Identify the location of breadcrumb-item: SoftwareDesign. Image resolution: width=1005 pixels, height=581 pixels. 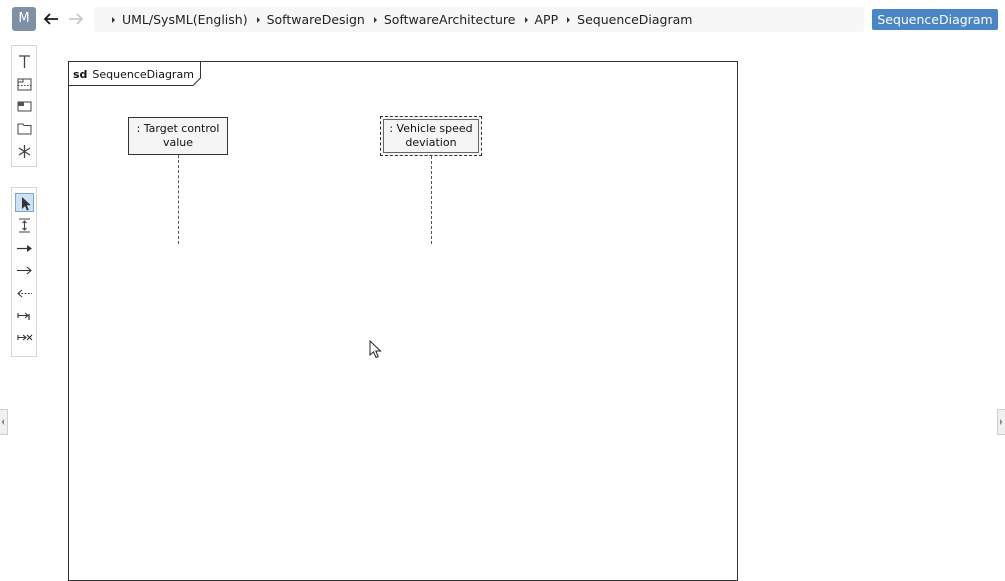
(310, 19).